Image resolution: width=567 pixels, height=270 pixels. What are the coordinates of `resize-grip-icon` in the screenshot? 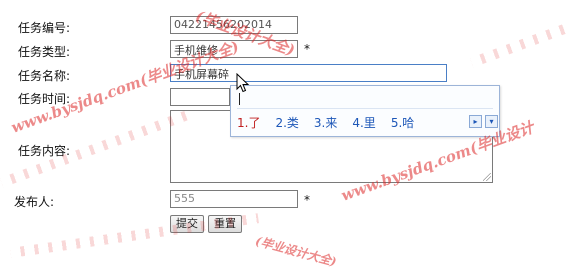 It's located at (487, 177).